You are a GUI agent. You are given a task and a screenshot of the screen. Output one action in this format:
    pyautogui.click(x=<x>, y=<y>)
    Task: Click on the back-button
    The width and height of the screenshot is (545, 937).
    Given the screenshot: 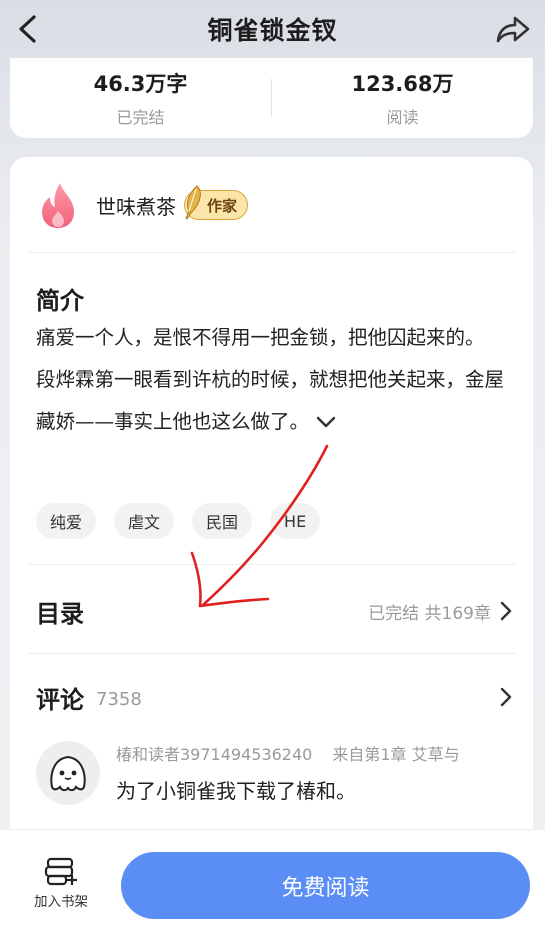 What is the action you would take?
    pyautogui.click(x=27, y=29)
    